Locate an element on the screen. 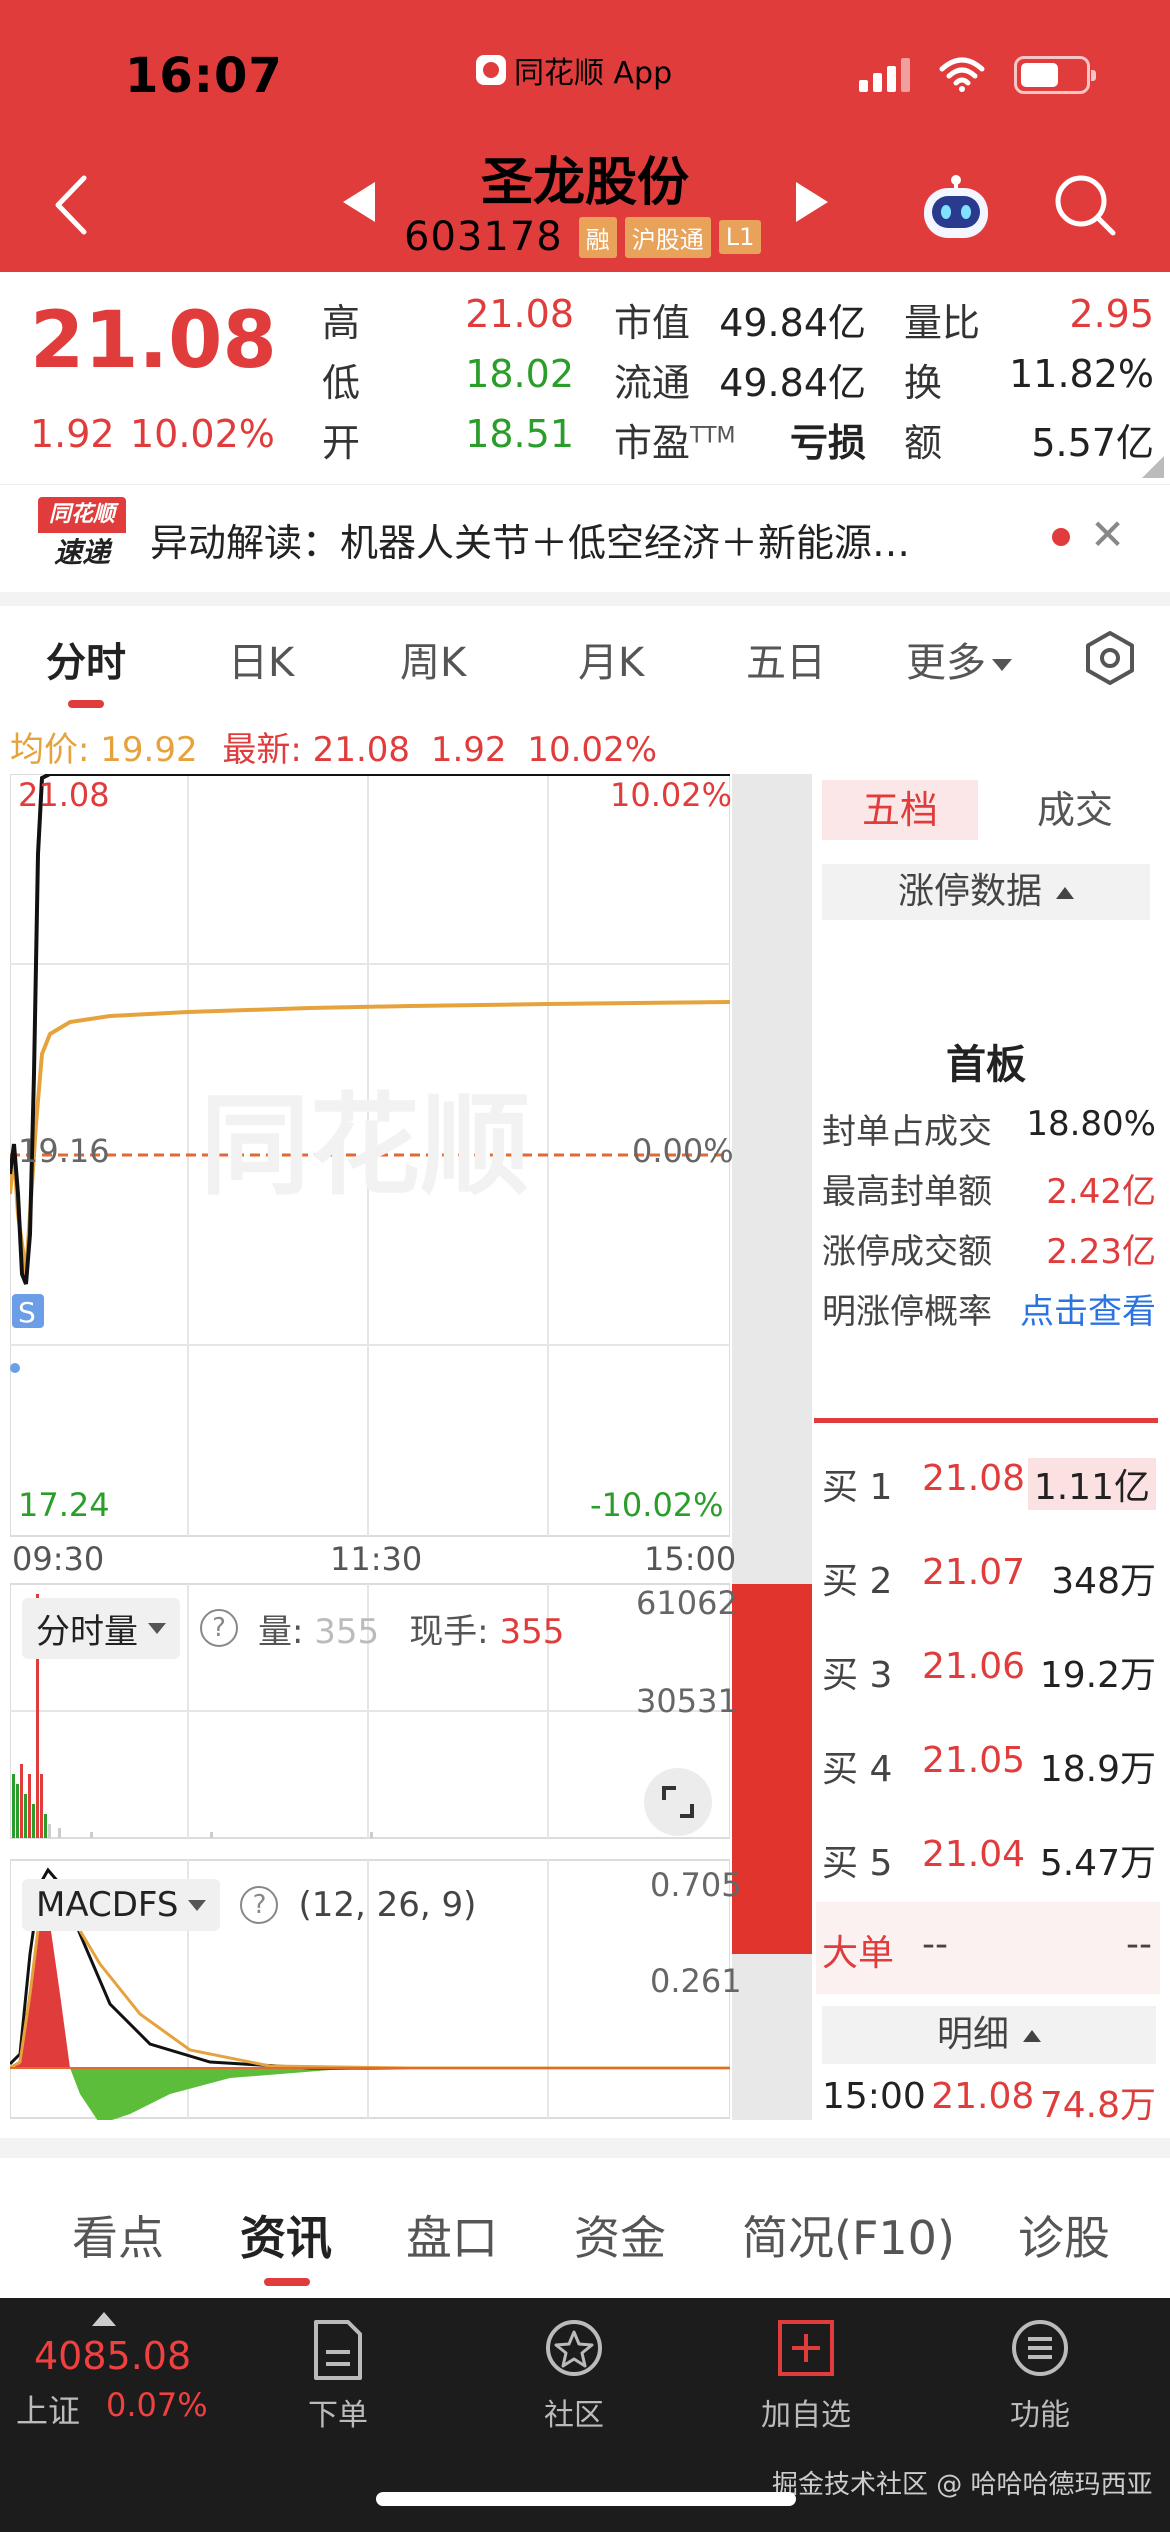 The image size is (1170, 2532). macd-selector: MACDFS is located at coordinates (121, 1905).